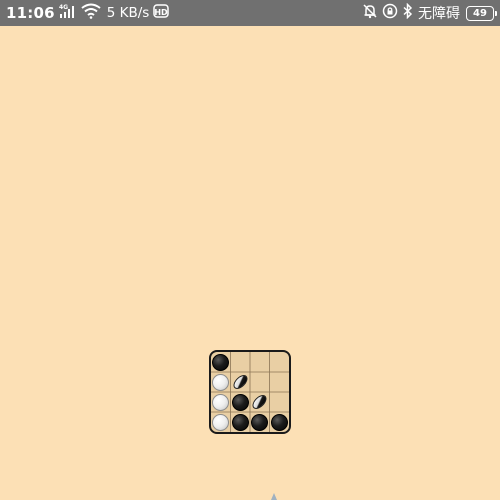  I want to click on lock-rotation-icon, so click(390, 13).